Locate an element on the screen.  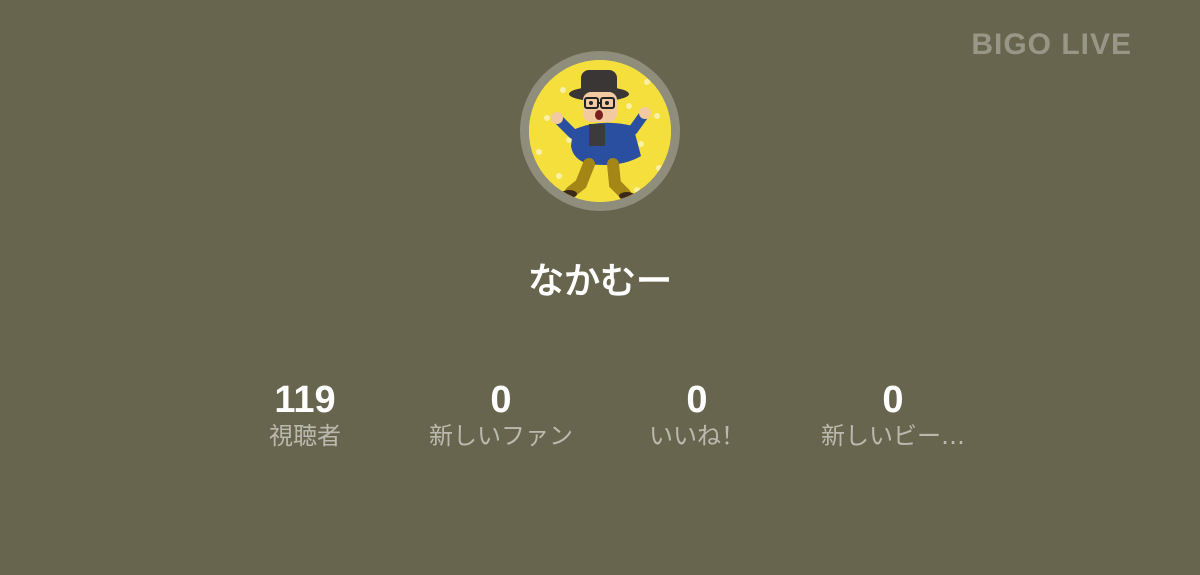
stat-viewers-label: 視聴者 is located at coordinates (305, 436).